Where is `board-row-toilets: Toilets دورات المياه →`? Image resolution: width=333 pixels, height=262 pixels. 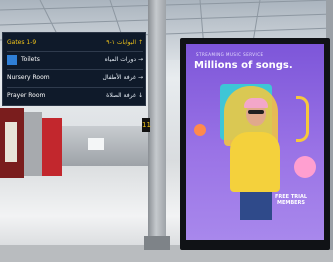
board-row-toilets: Toilets دورات المياه → is located at coordinates (75, 60).